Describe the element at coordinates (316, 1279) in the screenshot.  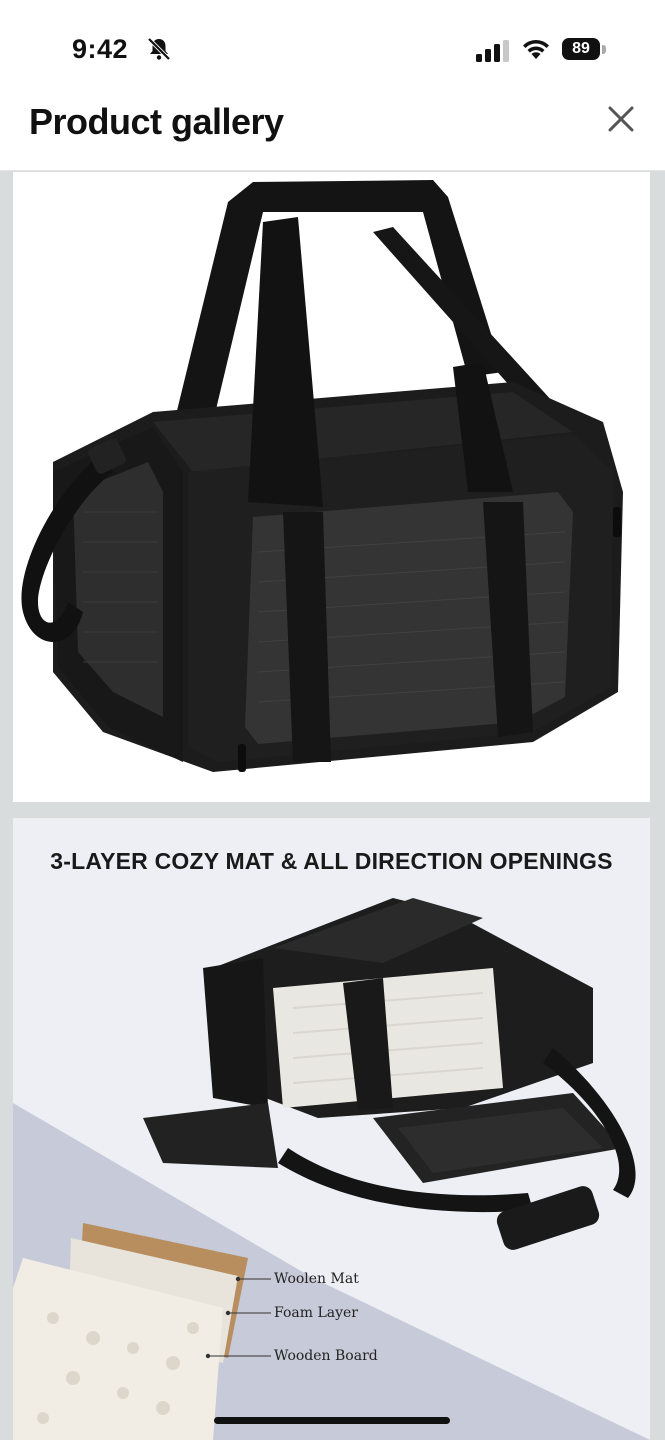
I see `layer-label-woolen-mat: Woolen Mat` at that location.